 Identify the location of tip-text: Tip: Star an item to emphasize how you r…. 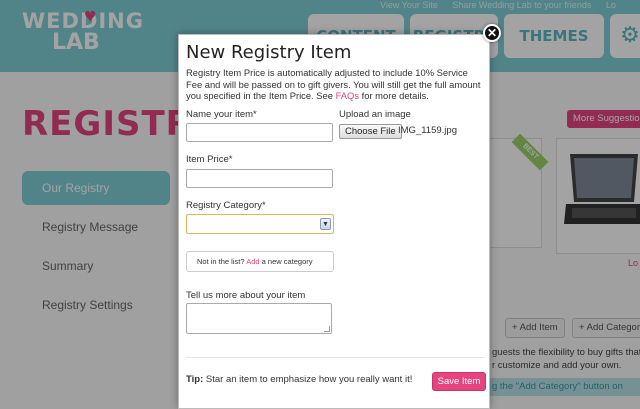
(299, 379).